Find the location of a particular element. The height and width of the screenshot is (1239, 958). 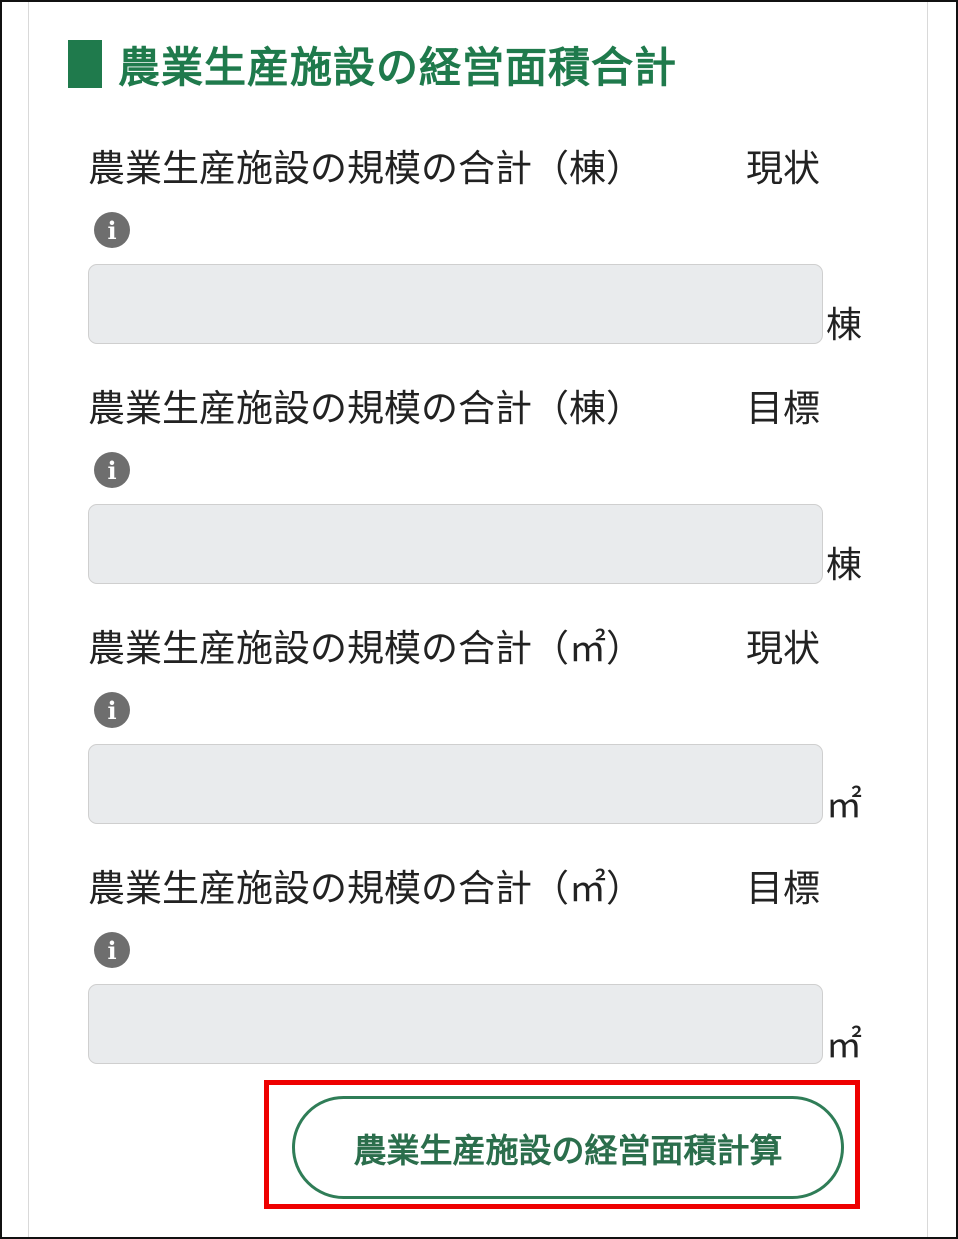

buildings-target-input is located at coordinates (455, 544).